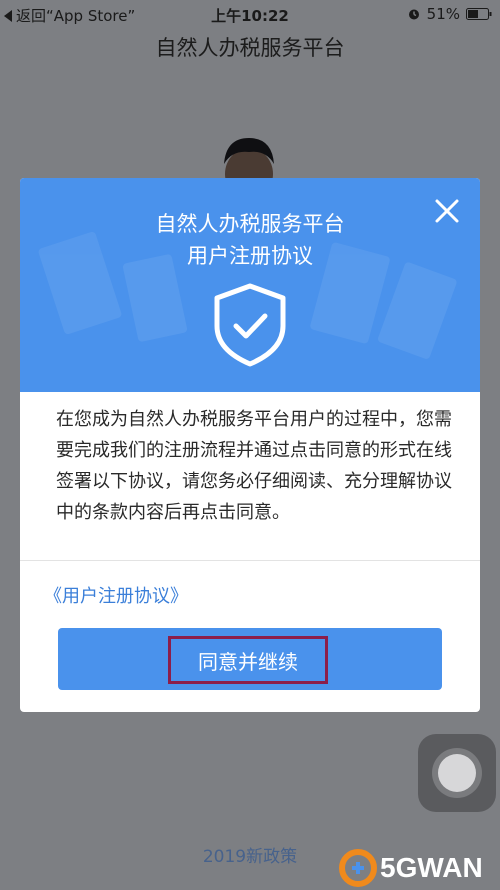  What do you see at coordinates (443, 14) in the screenshot?
I see `battery-percent: 51%` at bounding box center [443, 14].